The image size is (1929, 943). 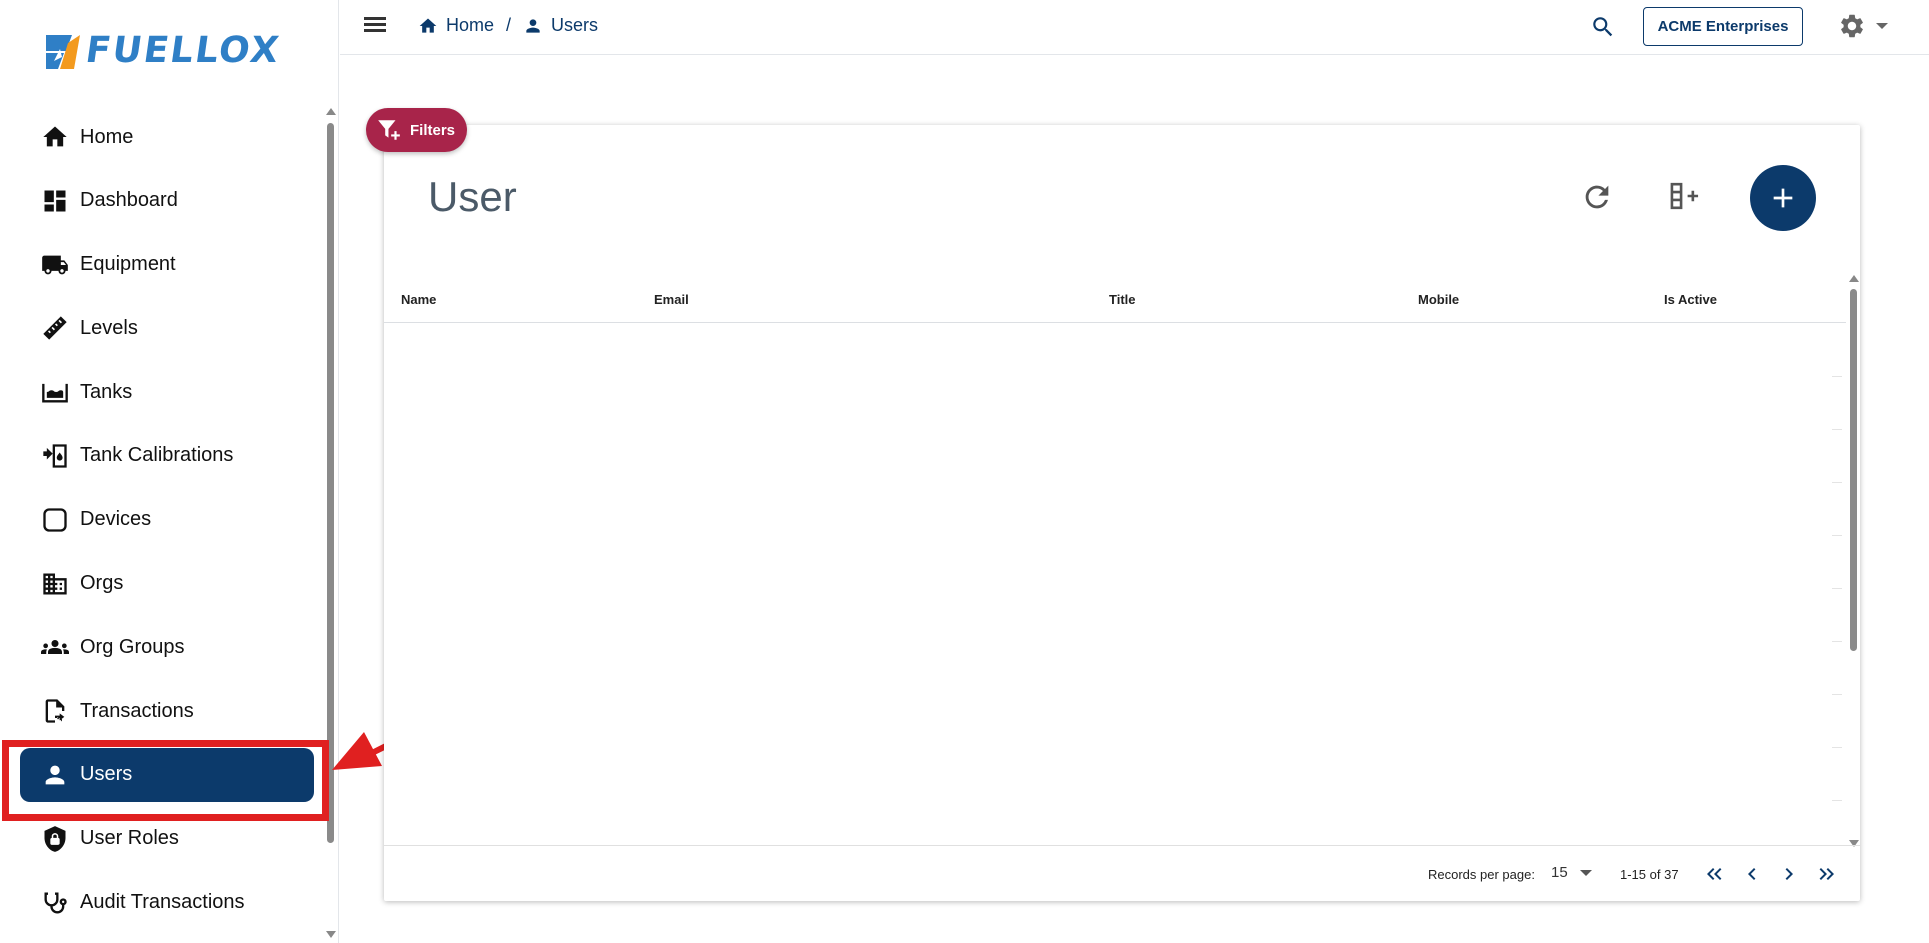 What do you see at coordinates (1852, 26) in the screenshot?
I see `gear-icon` at bounding box center [1852, 26].